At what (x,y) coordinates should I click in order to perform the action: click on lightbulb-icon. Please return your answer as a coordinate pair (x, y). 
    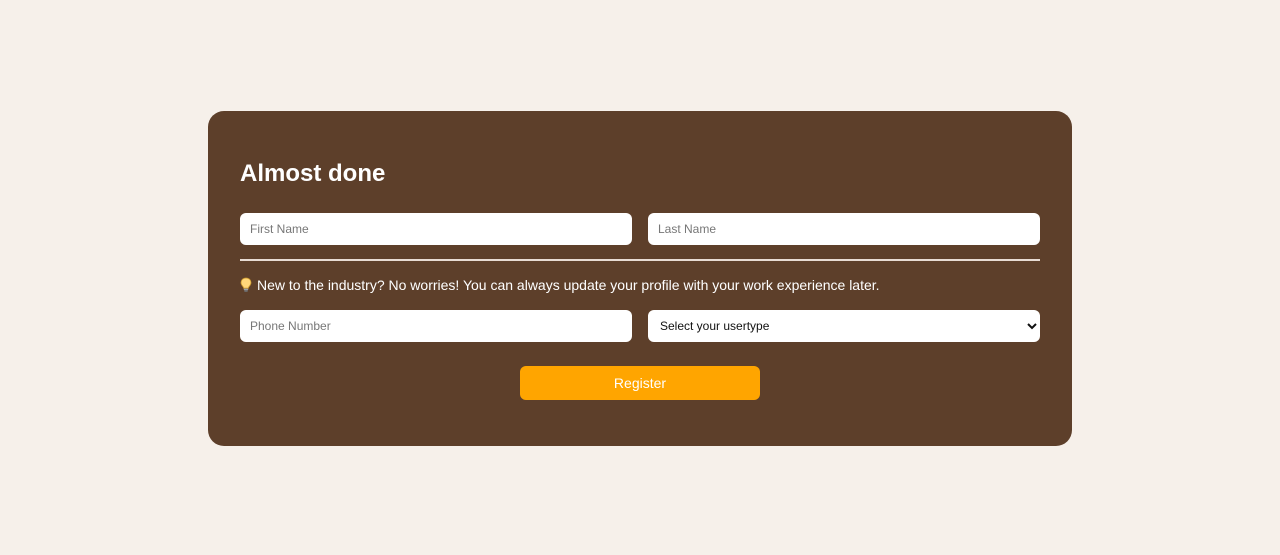
    Looking at the image, I should click on (246, 285).